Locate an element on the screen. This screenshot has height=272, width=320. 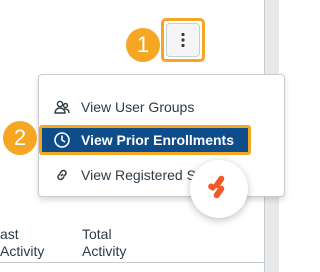
menu-item-view-prior-enrollments: View Prior Enrollments is located at coordinates (145, 140).